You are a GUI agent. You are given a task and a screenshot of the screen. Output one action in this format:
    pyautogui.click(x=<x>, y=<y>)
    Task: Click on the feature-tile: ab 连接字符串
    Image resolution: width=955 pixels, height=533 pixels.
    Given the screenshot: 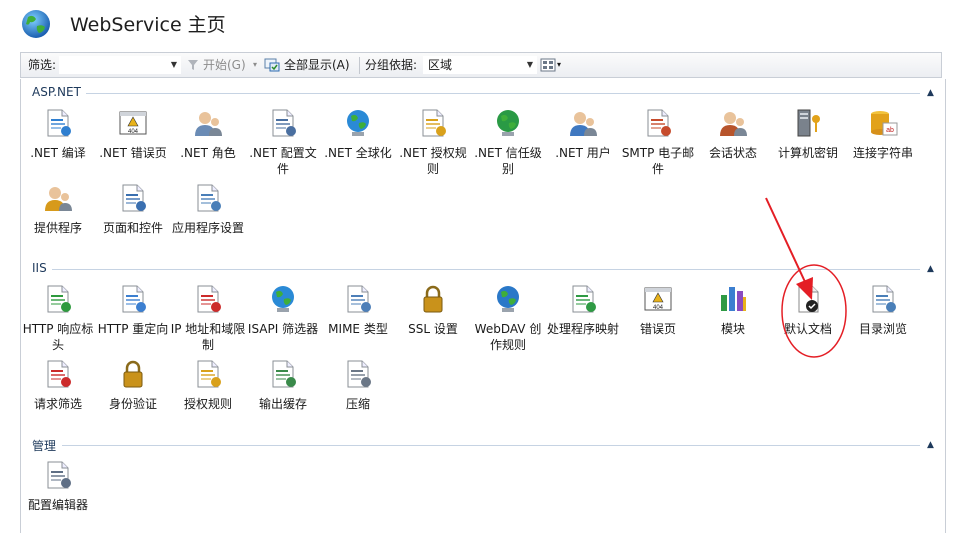 What is the action you would take?
    pyautogui.click(x=883, y=144)
    